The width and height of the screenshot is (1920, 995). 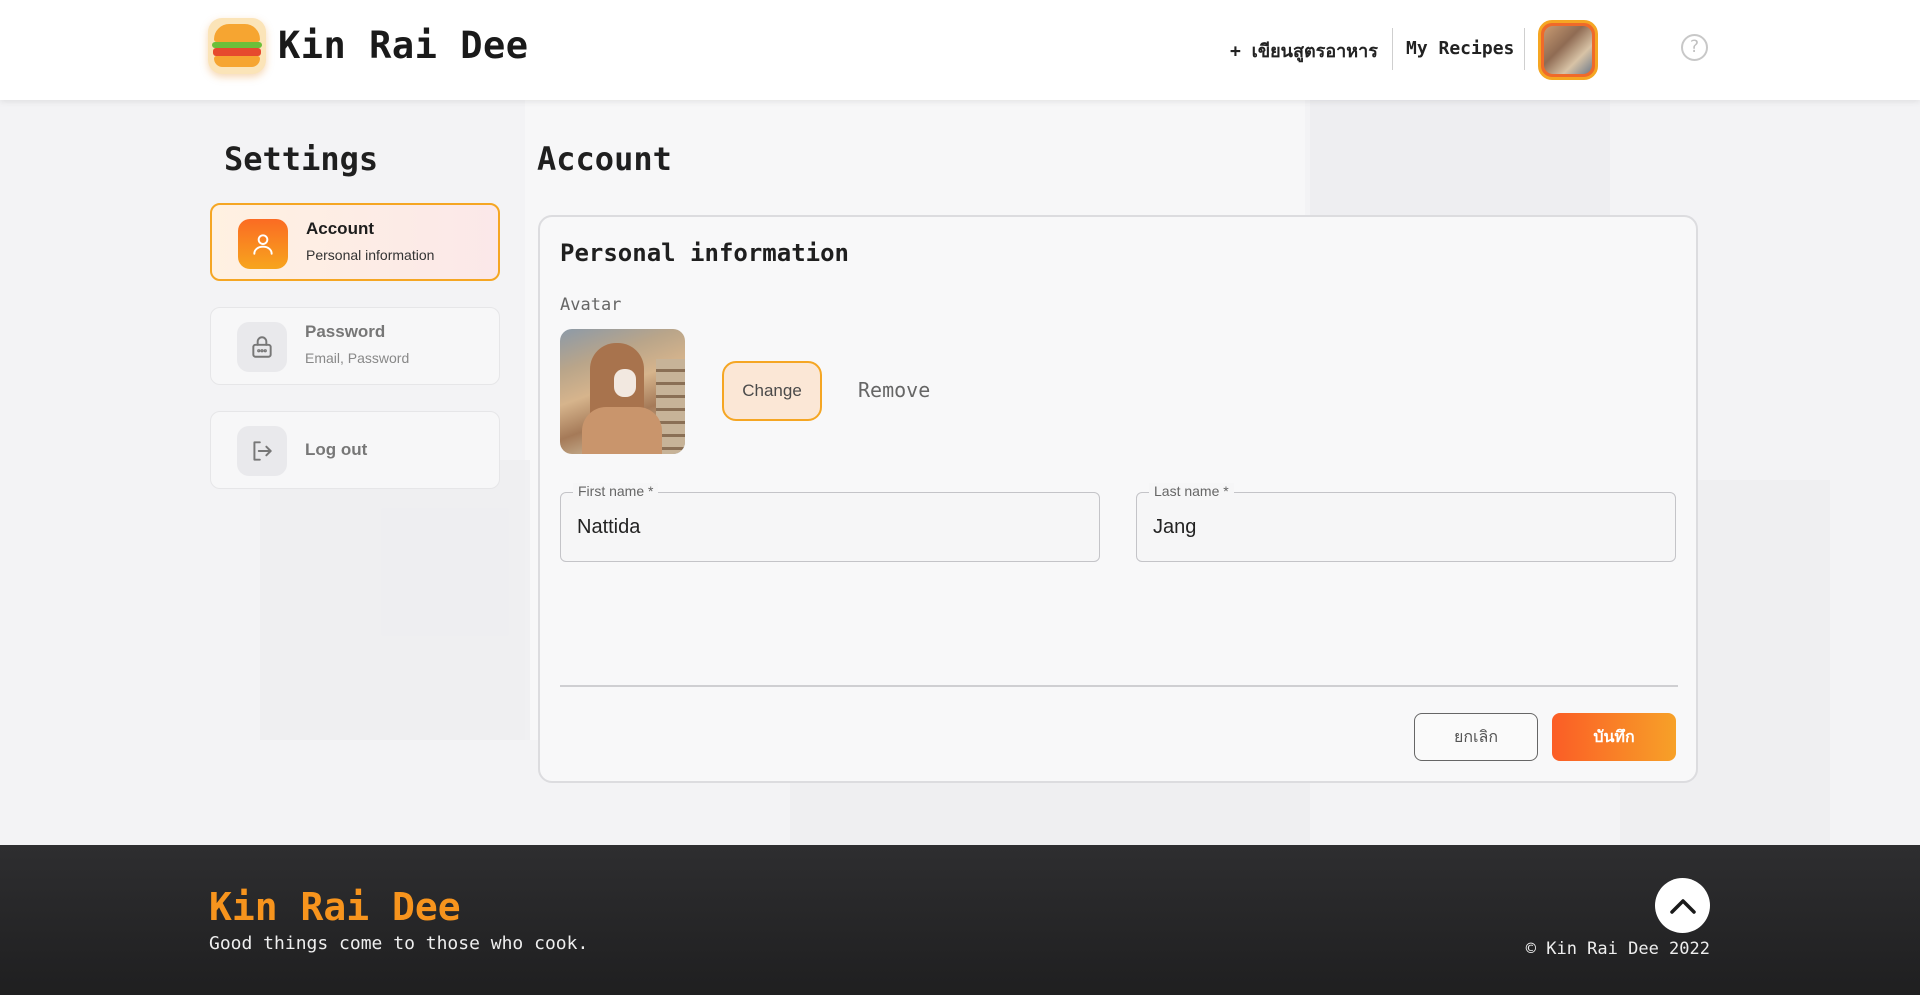 I want to click on sidebar-item-sublabel: Personal information, so click(x=370, y=255).